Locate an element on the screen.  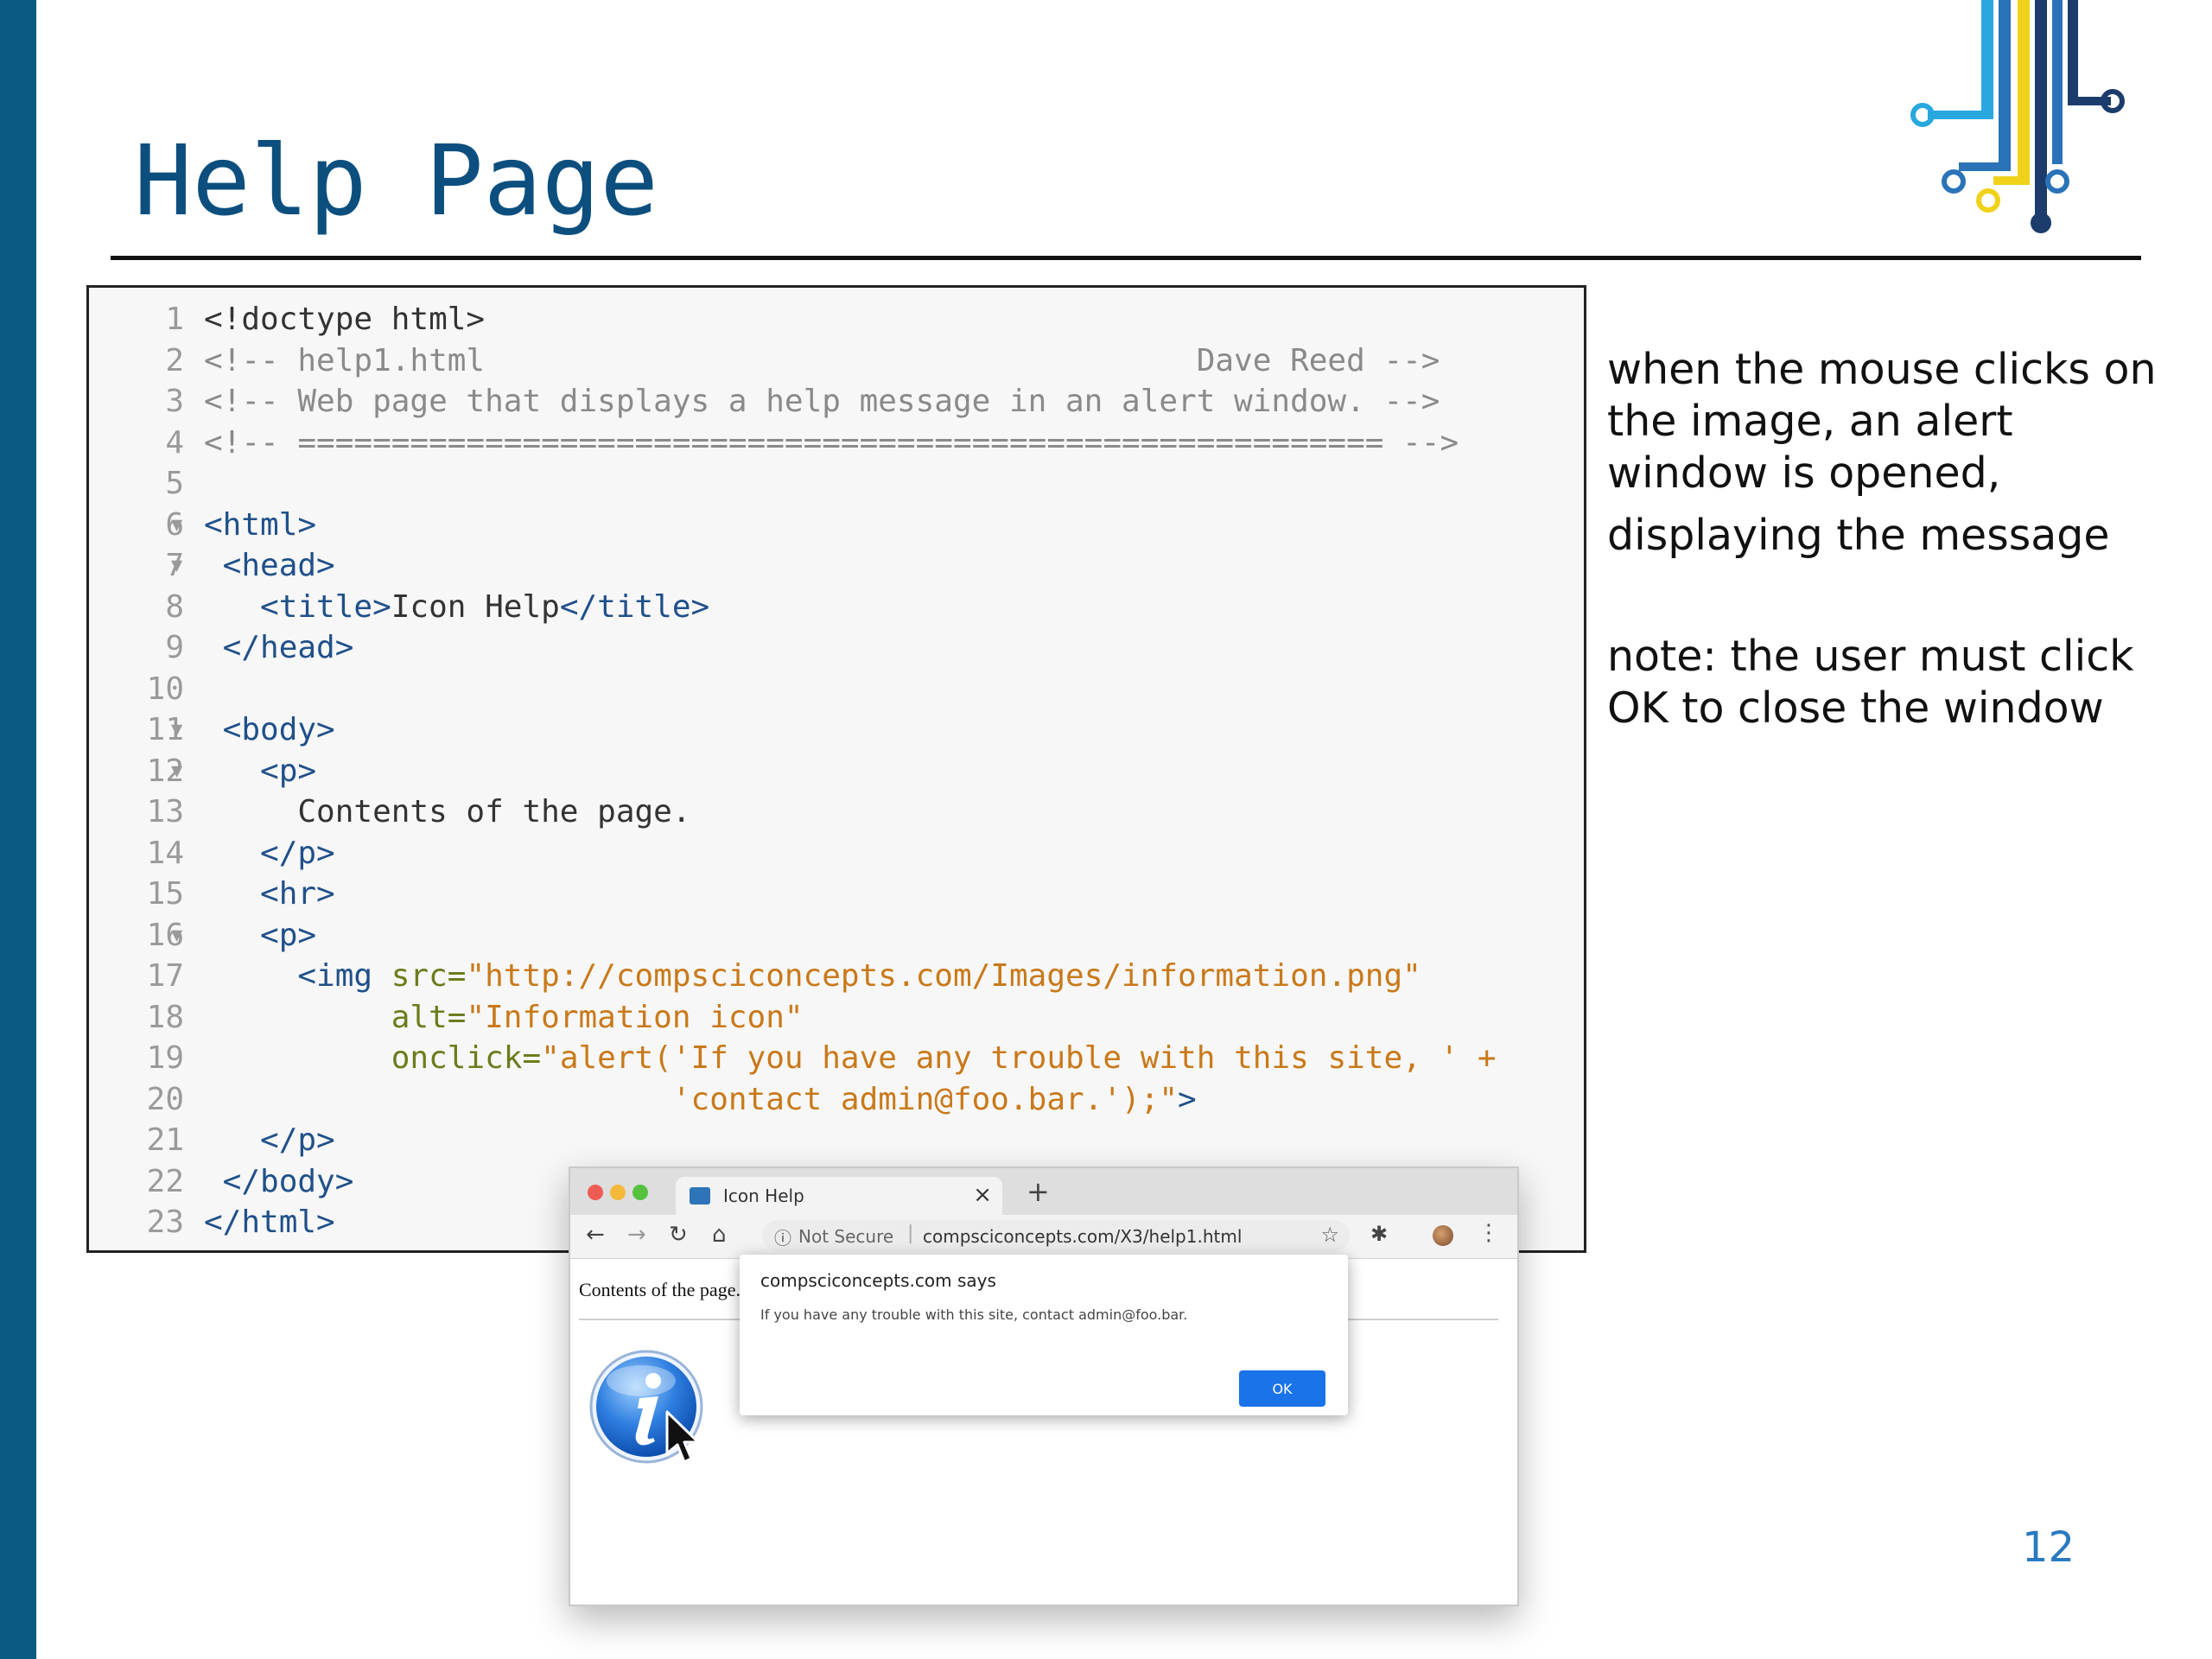
code-token: <!doctype html> is located at coordinates (345, 319).